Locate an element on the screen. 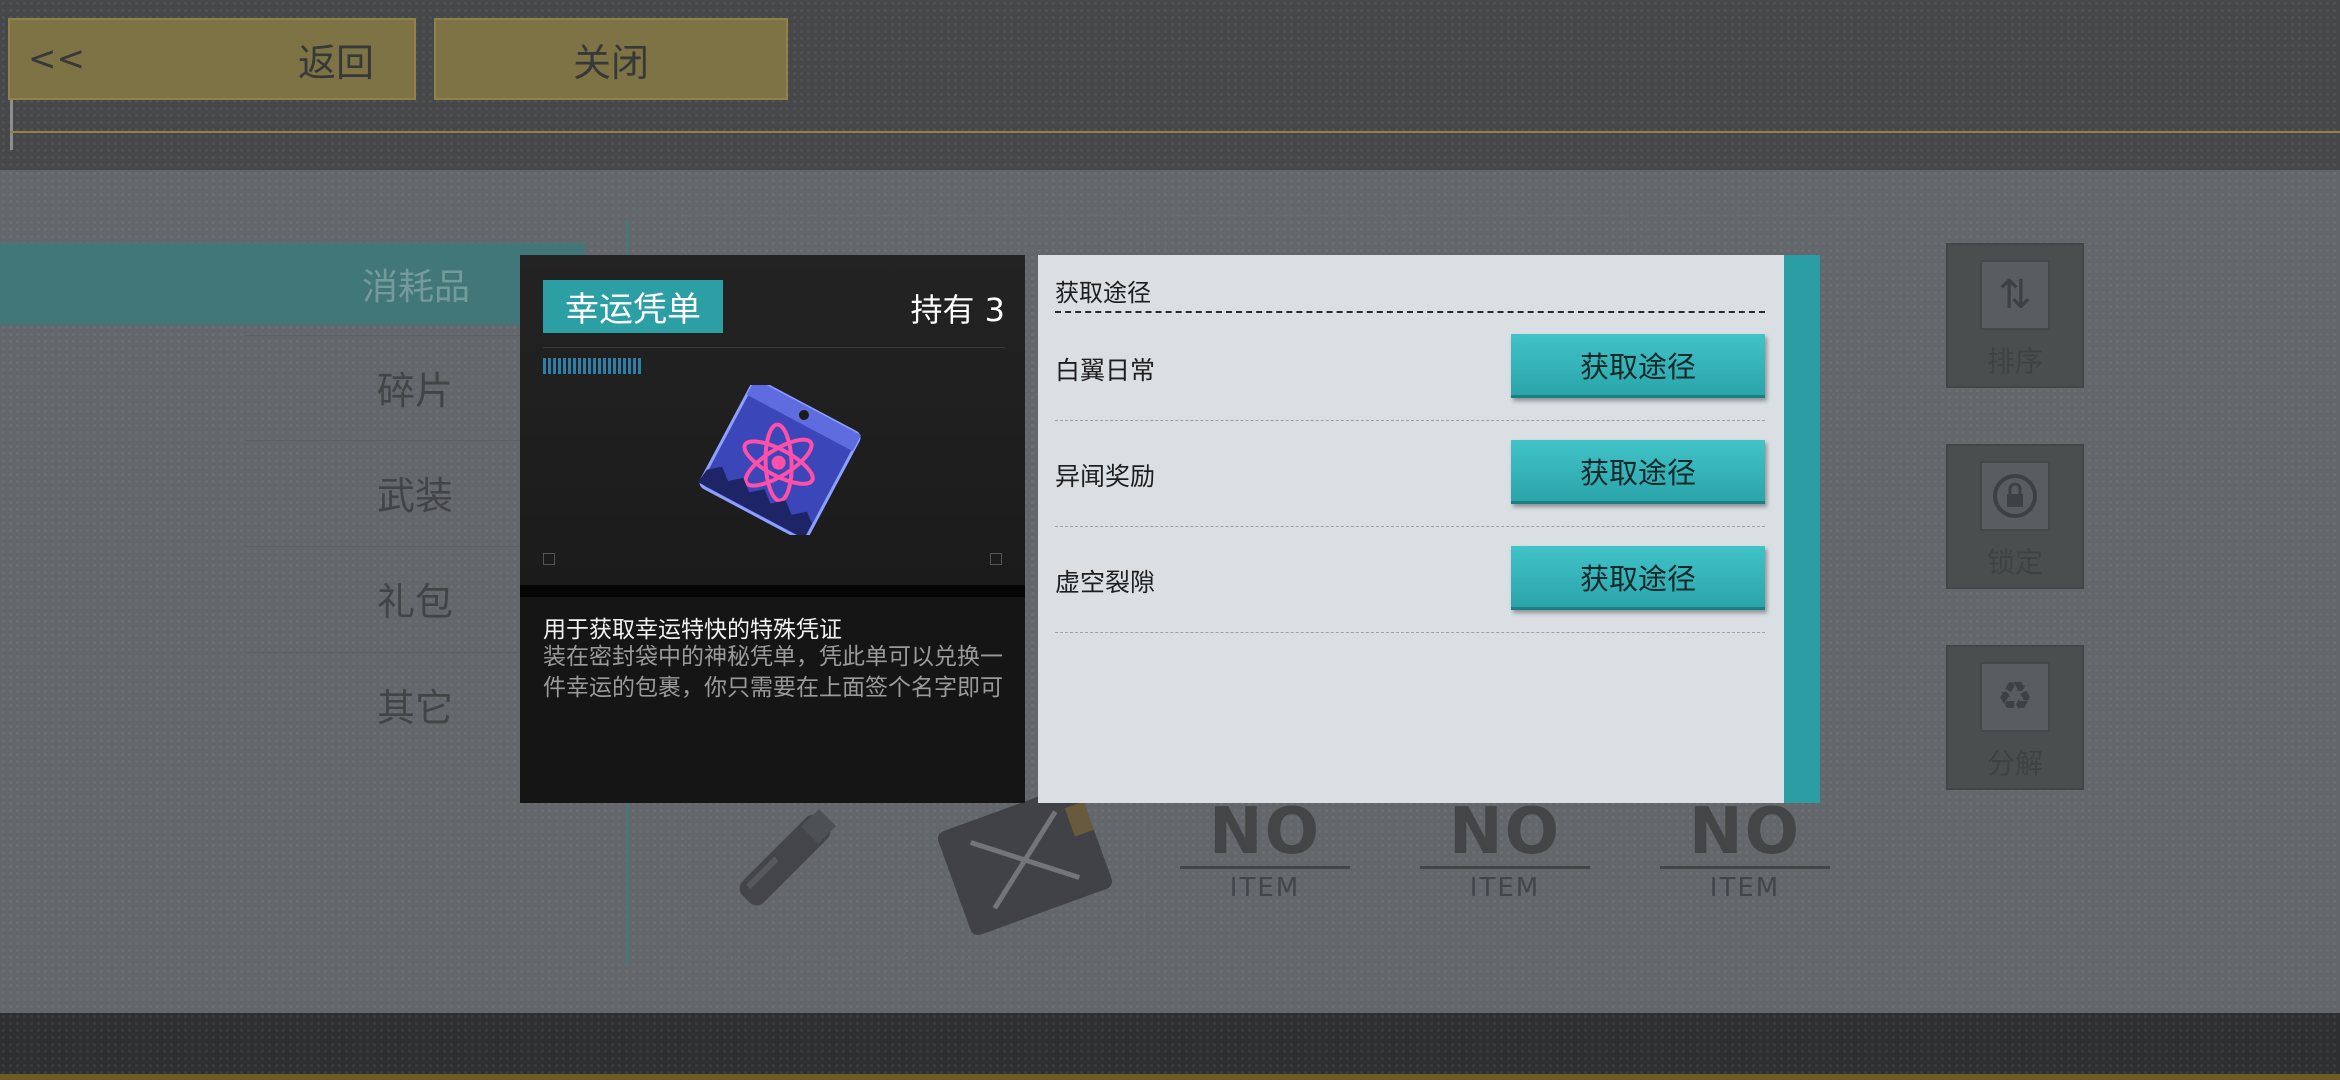 This screenshot has height=1080, width=2340. item-description-title: 用于获取幸运特快的特殊凭证 is located at coordinates (692, 630).